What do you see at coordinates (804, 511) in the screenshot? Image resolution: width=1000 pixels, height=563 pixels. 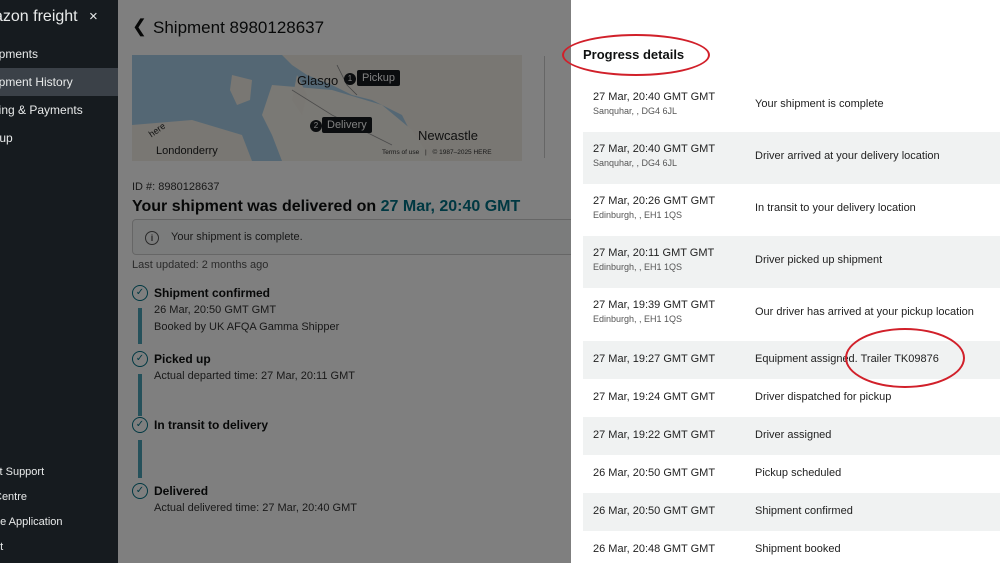 I see `progress-event: Shipment confirmed` at bounding box center [804, 511].